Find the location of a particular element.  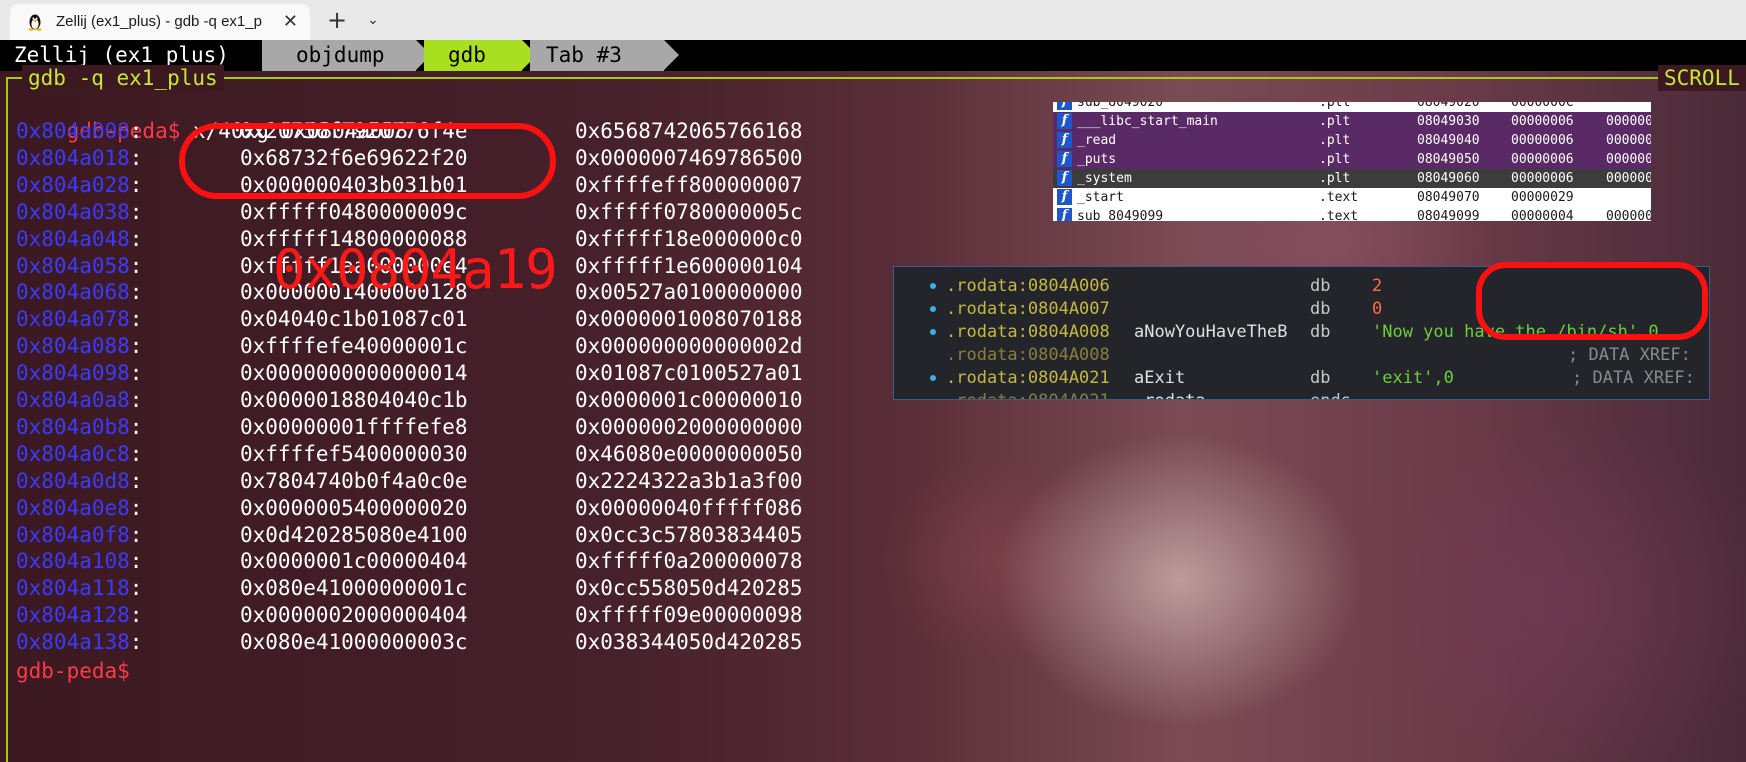

terminal-tab: Zellij (ex1_plus) - gdb -q ex1_p ✕ is located at coordinates (160, 22).